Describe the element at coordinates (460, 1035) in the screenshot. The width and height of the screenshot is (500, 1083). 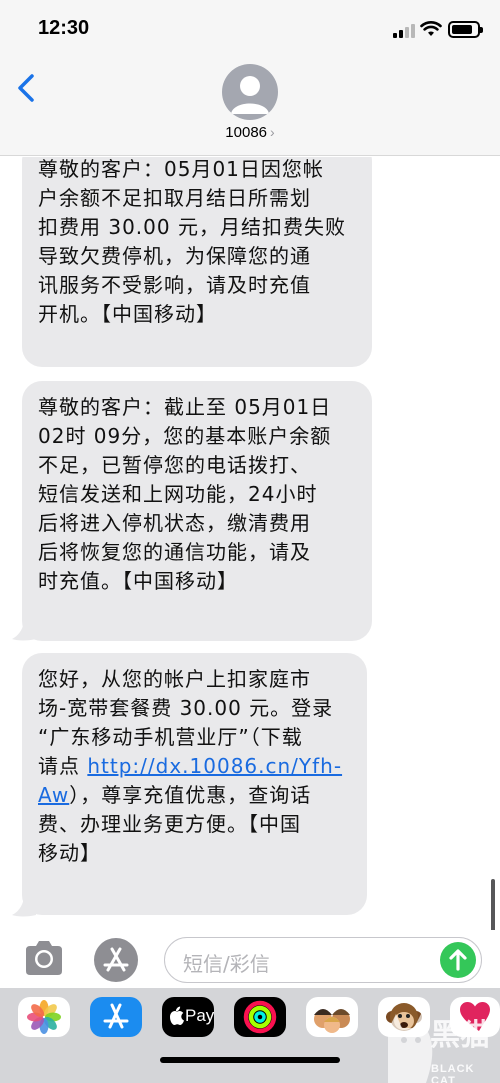
I see `watermark-title: 黑猫` at that location.